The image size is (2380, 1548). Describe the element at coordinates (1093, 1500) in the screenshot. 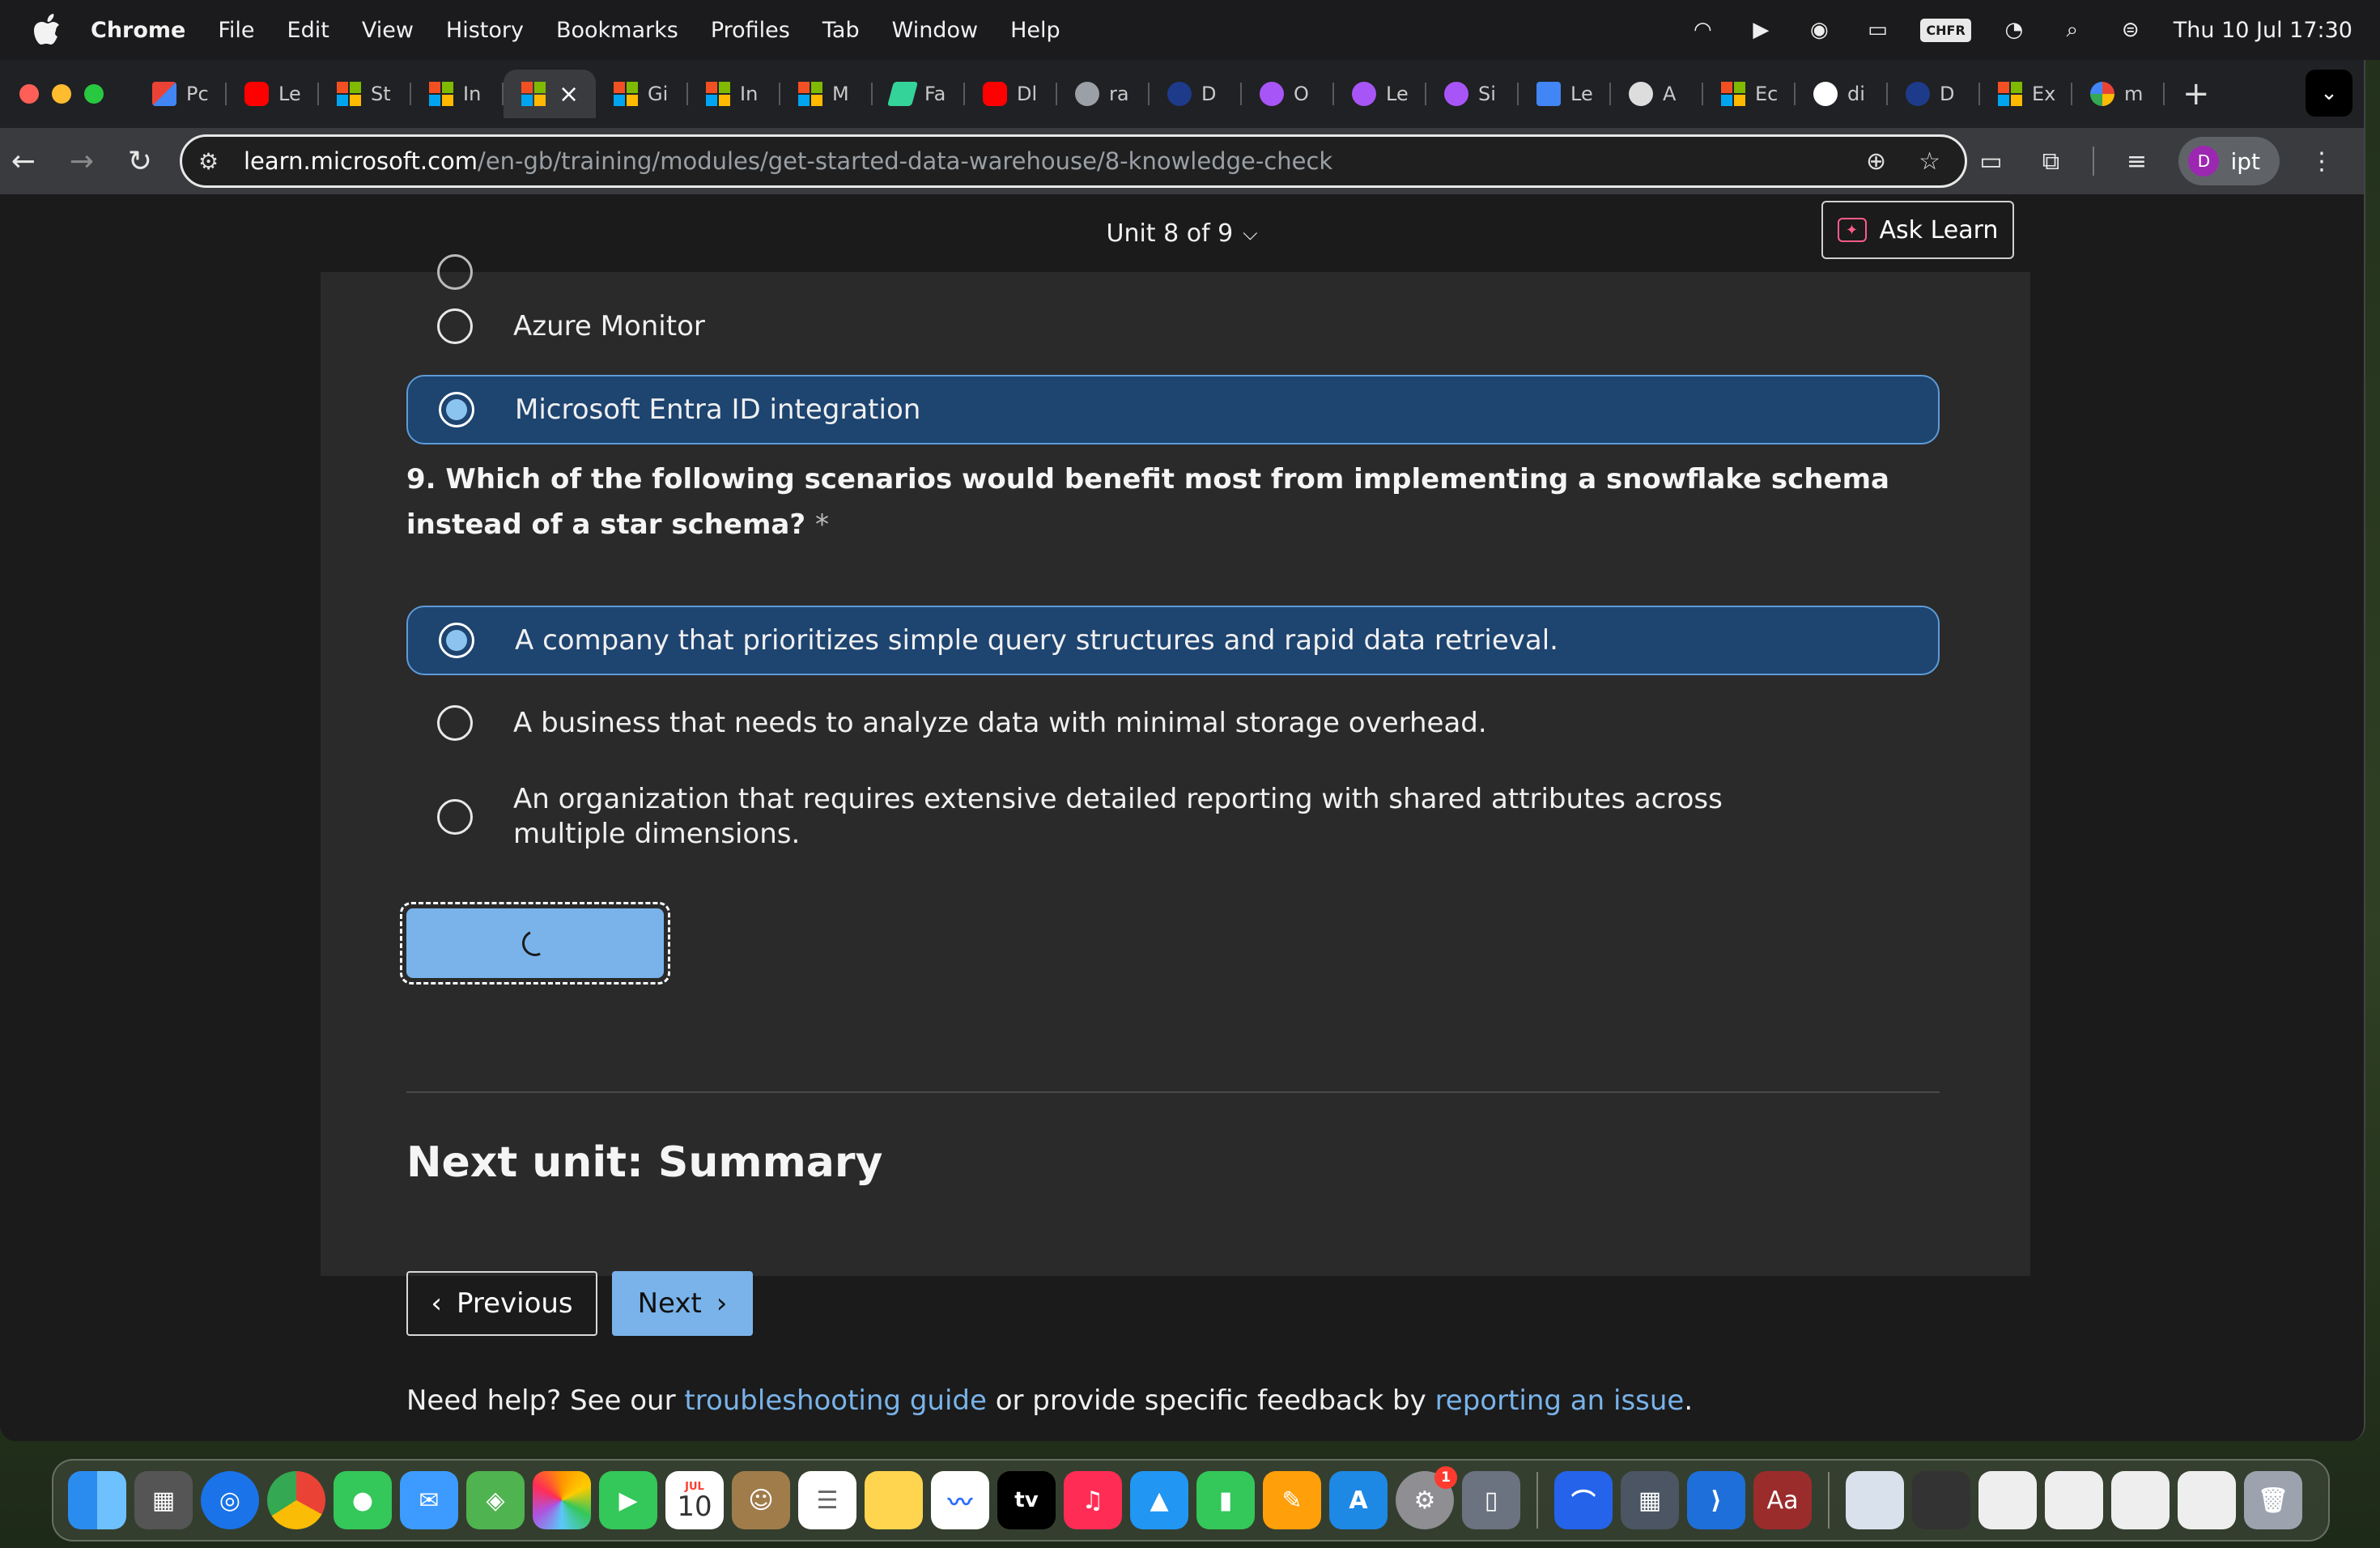

I see `music-icon: ♫` at that location.